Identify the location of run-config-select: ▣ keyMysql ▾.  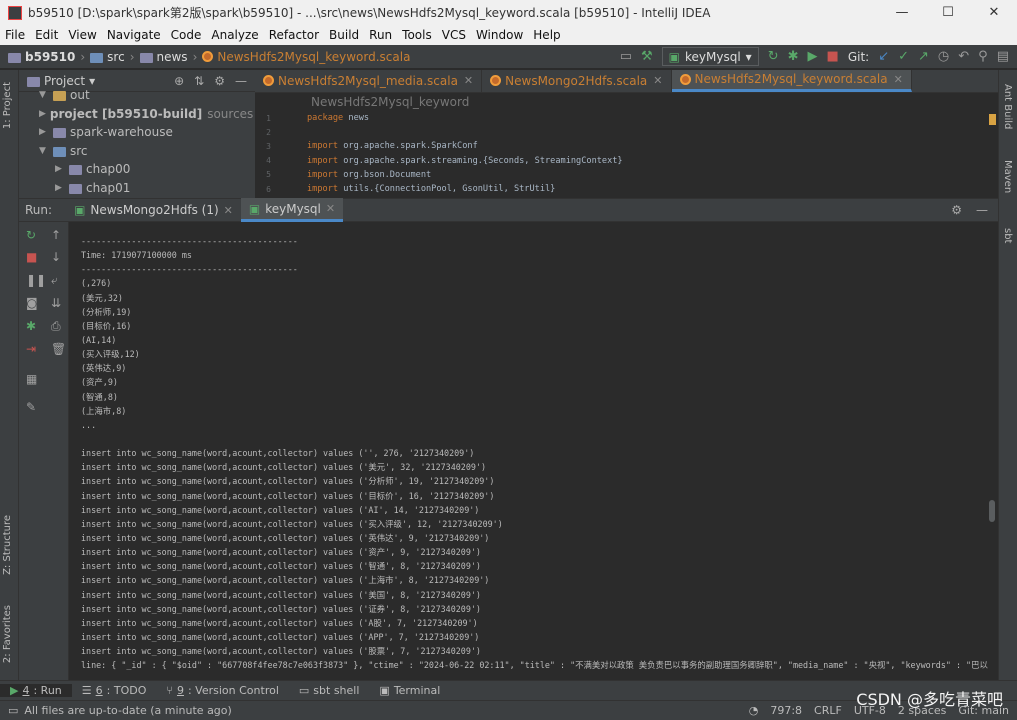
(710, 56).